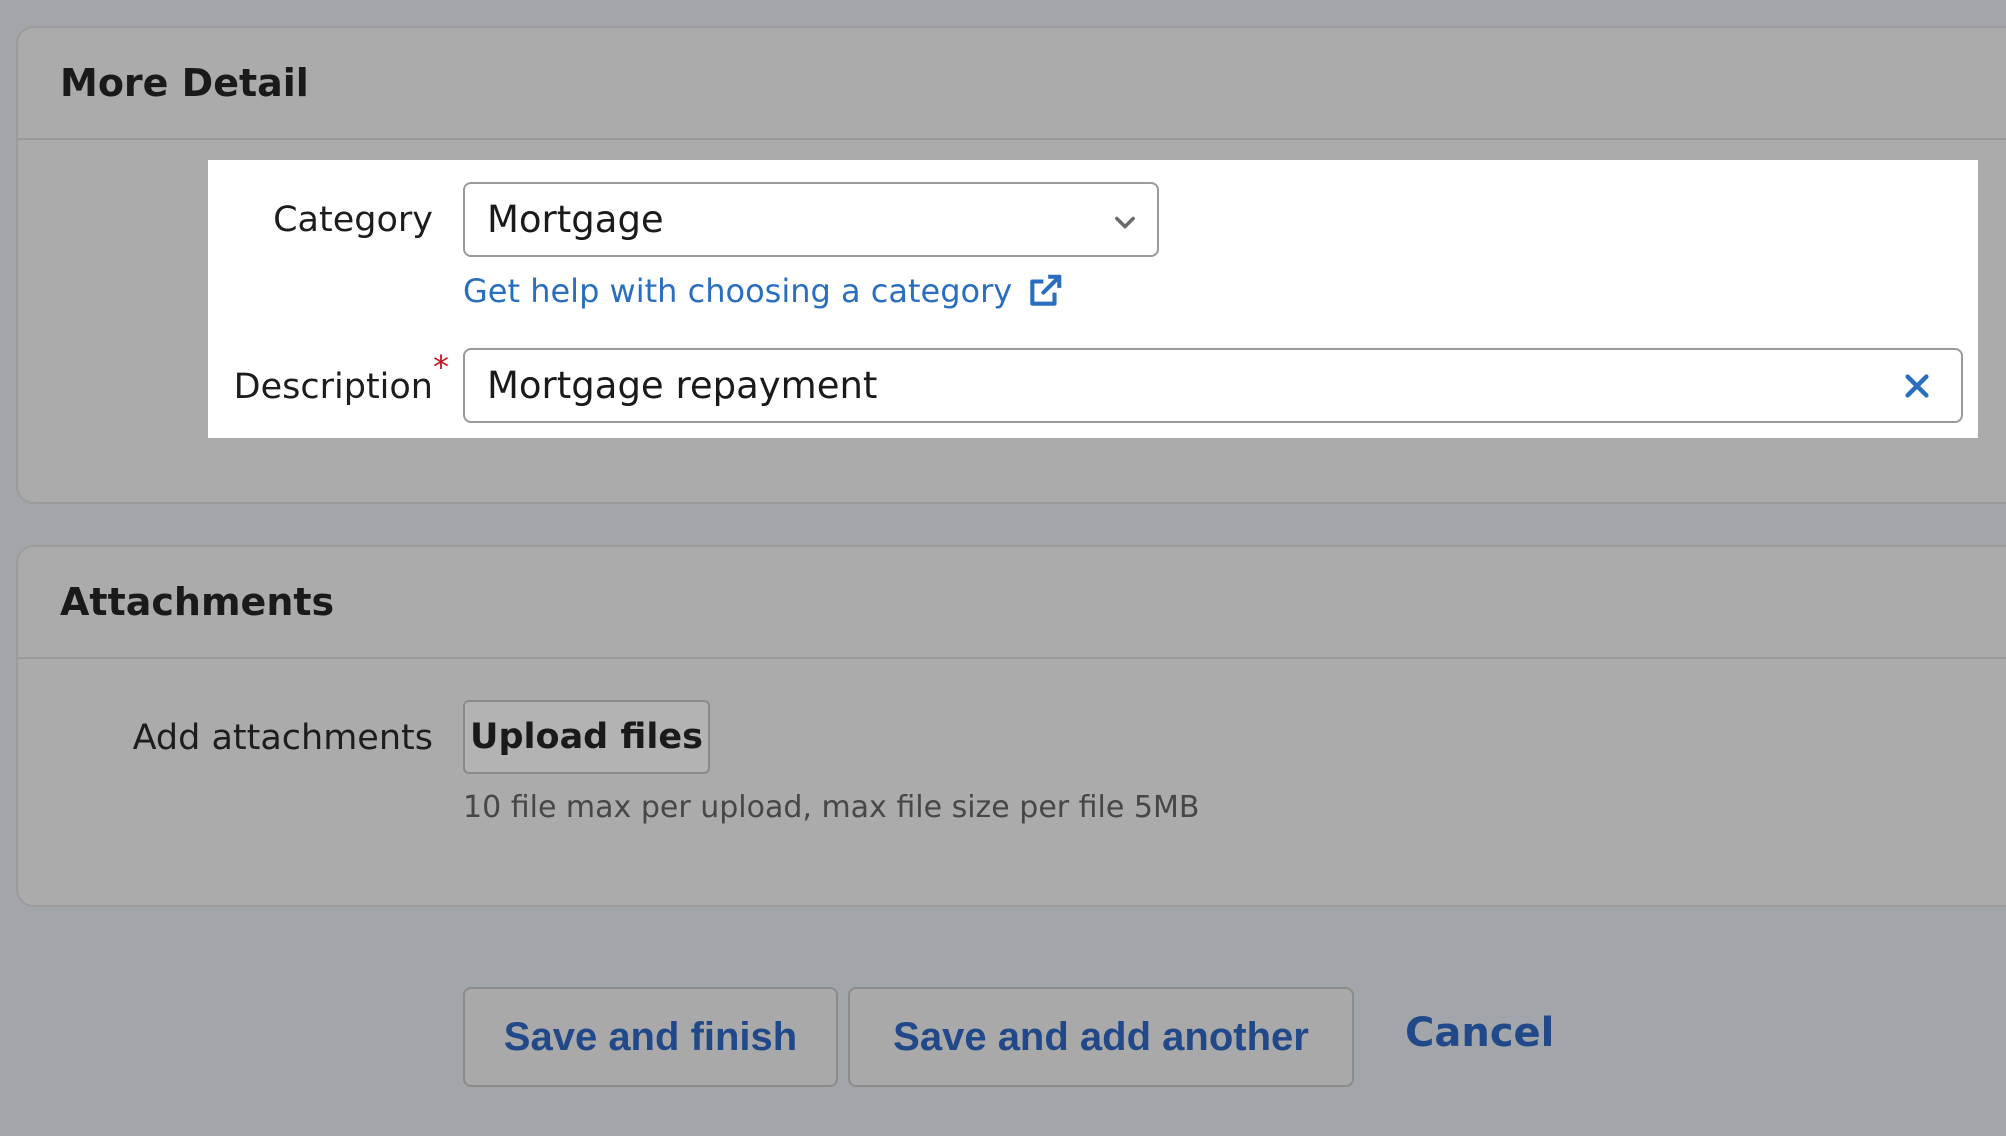  Describe the element at coordinates (1012, 84) in the screenshot. I see `more-detail-header: More Detail` at that location.